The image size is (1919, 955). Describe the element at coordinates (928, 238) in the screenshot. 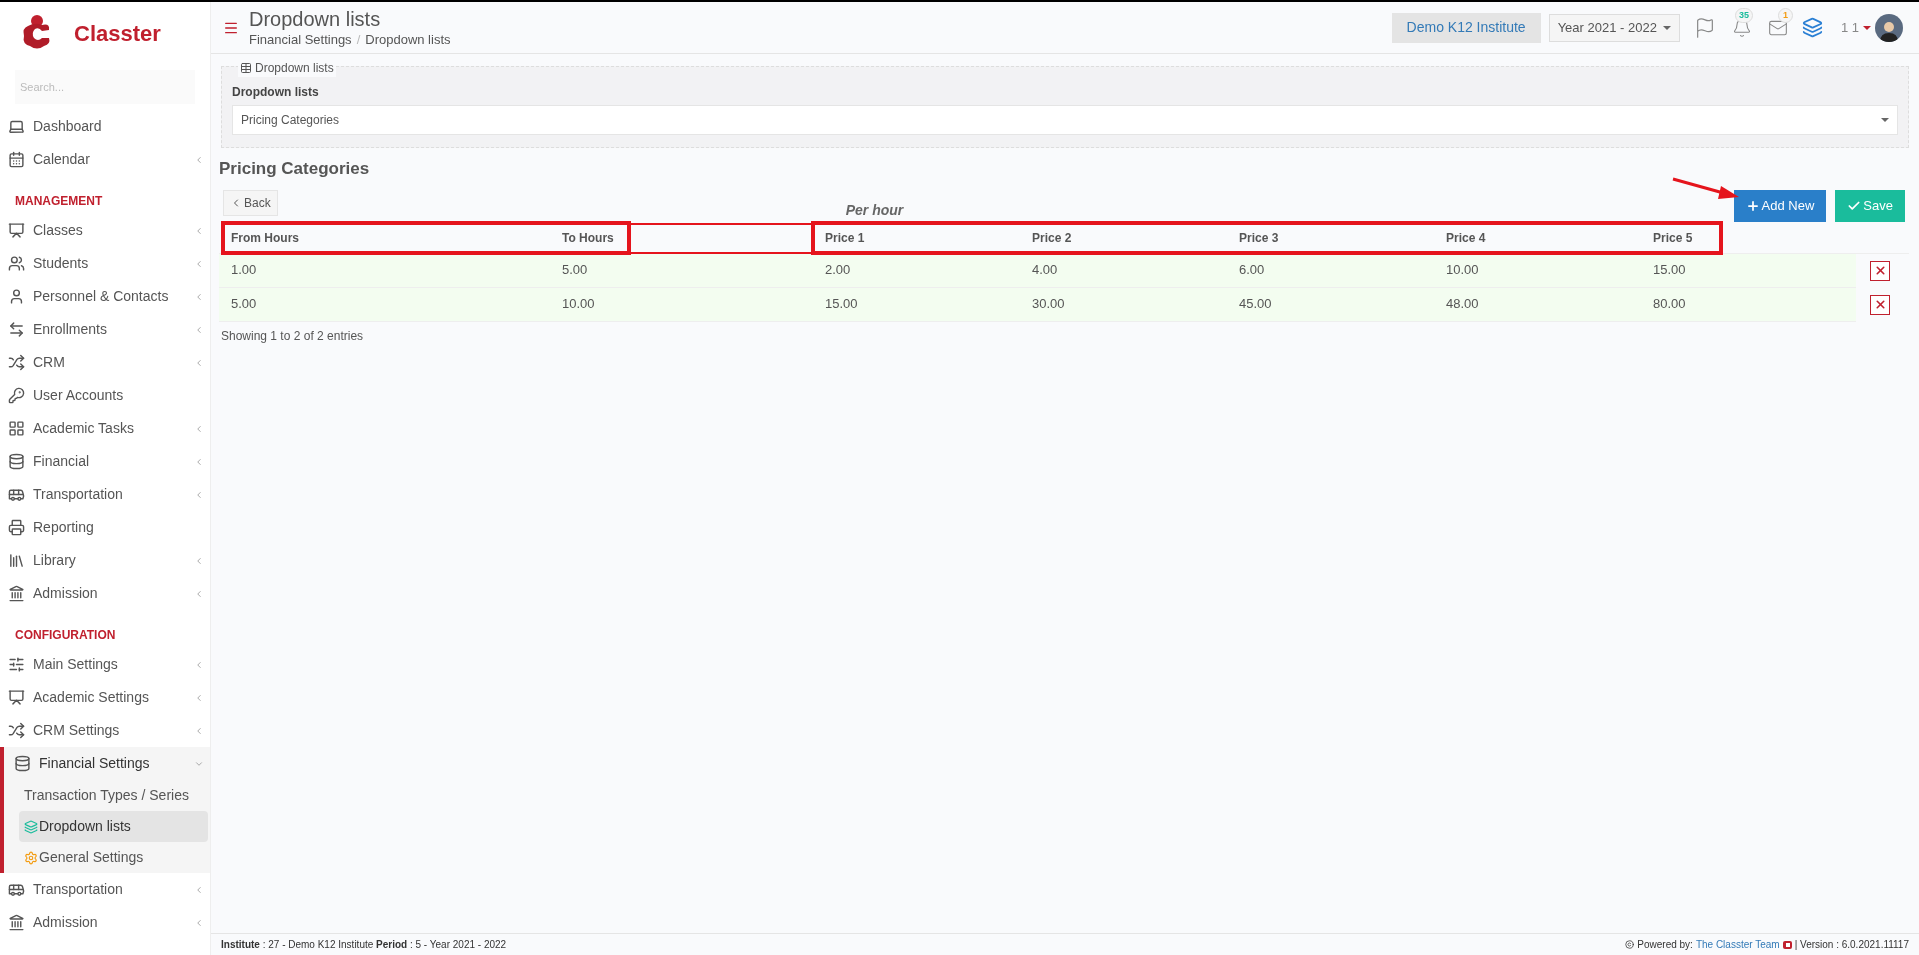

I see `column-header: Price 1` at that location.